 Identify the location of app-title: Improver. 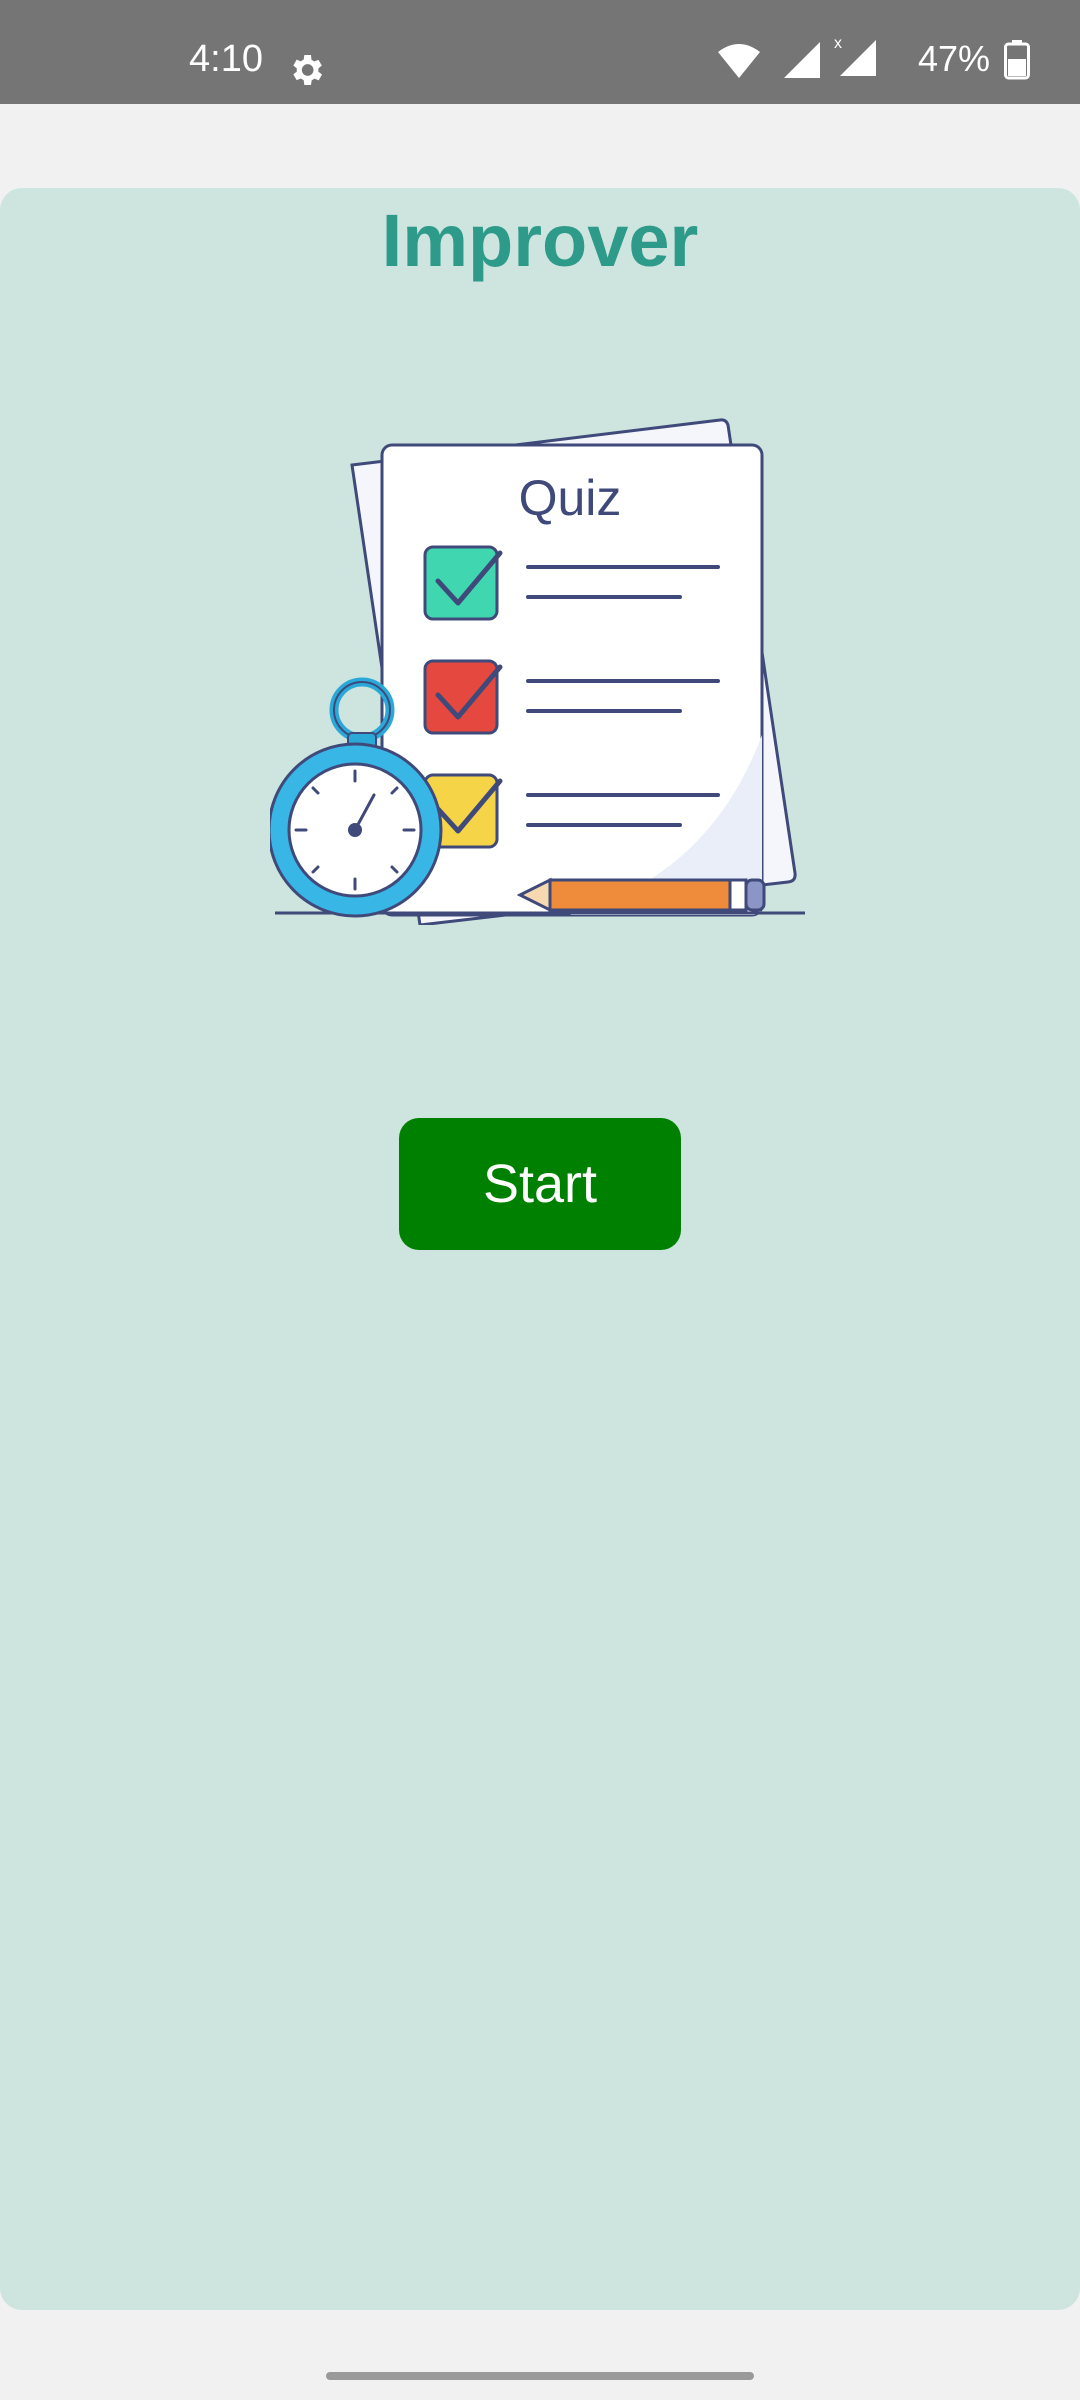
(540, 240).